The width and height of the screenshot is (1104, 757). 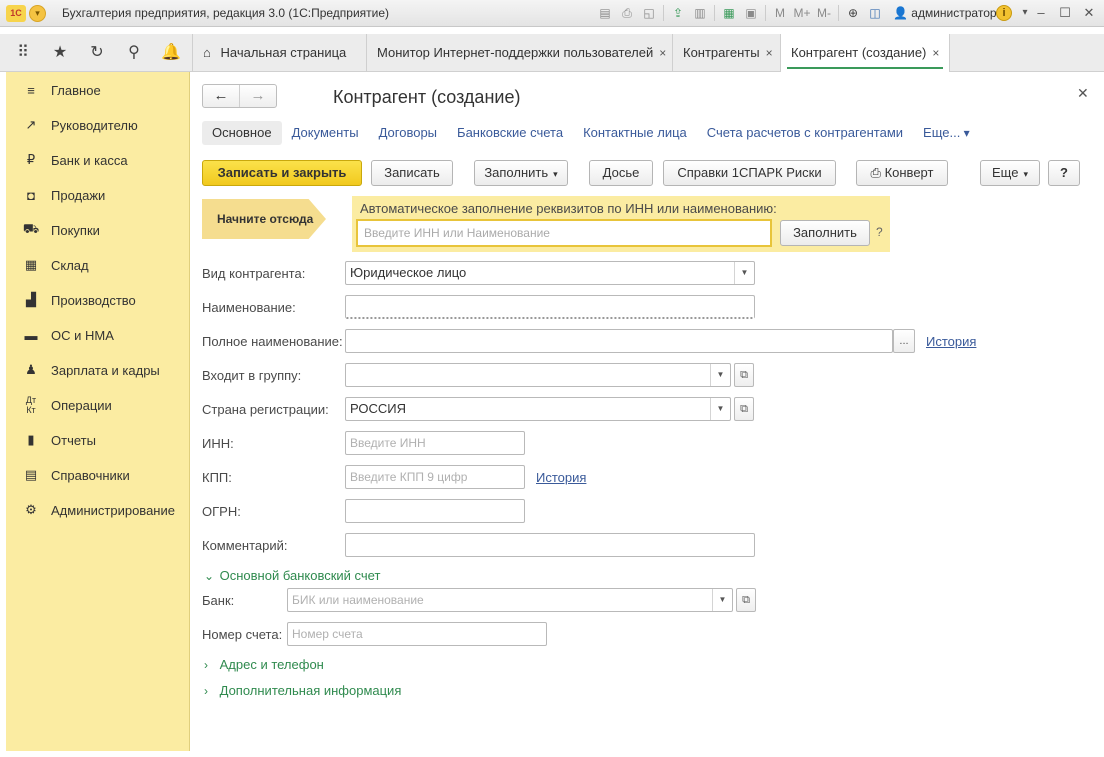 What do you see at coordinates (825, 233) in the screenshot?
I see `autofill-fill-button: Заполнить` at bounding box center [825, 233].